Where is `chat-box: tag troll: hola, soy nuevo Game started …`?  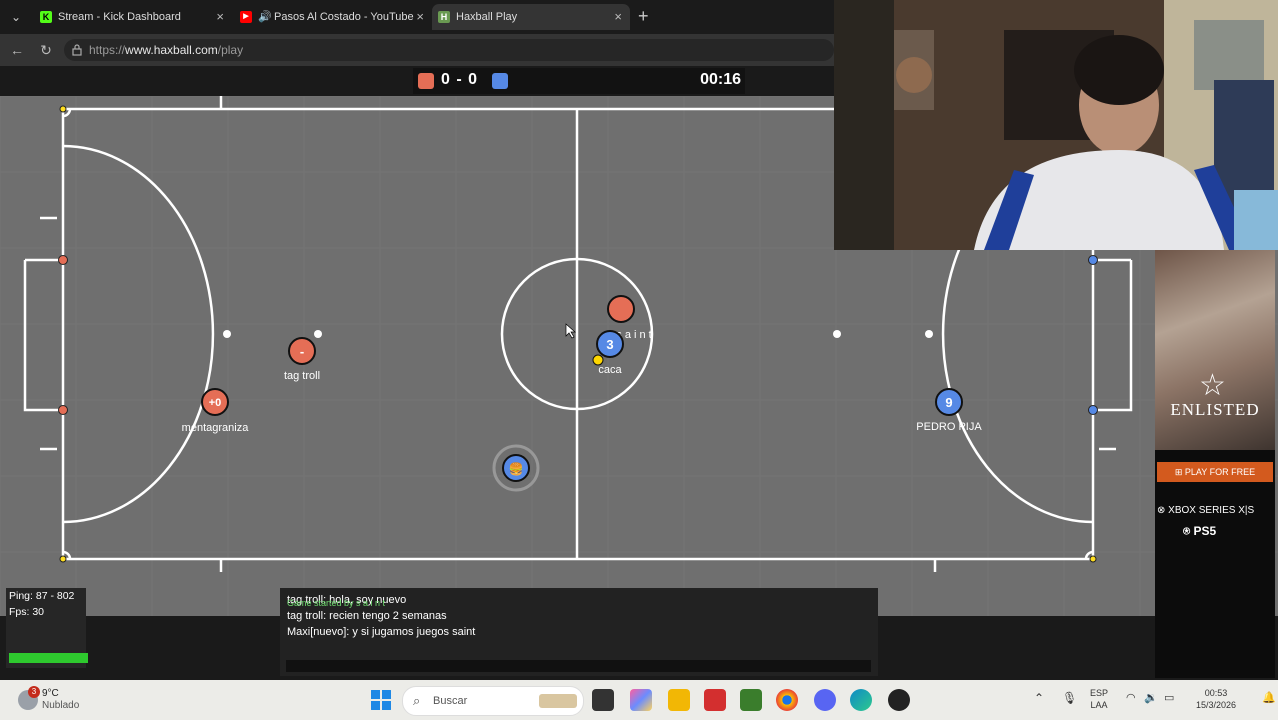
chat-box: tag troll: hola, soy nuevo Game started … is located at coordinates (579, 632).